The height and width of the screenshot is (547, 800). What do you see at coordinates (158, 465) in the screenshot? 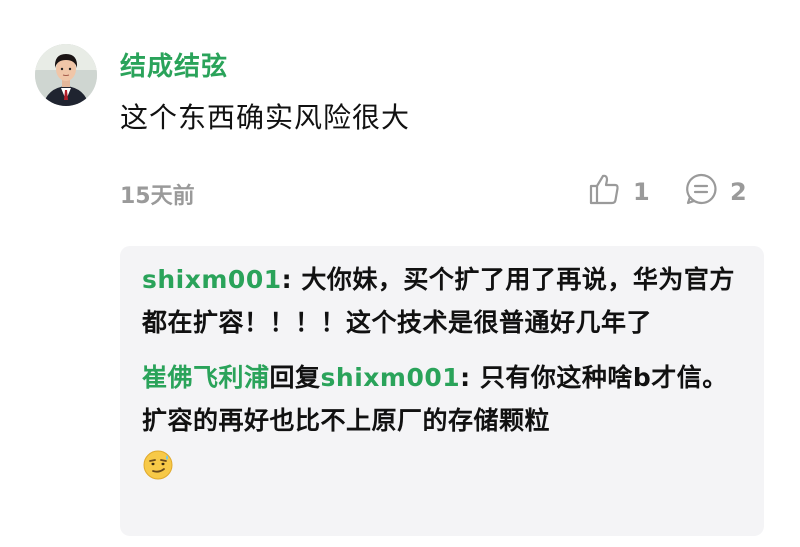
I see `smirk-emoji-icon` at bounding box center [158, 465].